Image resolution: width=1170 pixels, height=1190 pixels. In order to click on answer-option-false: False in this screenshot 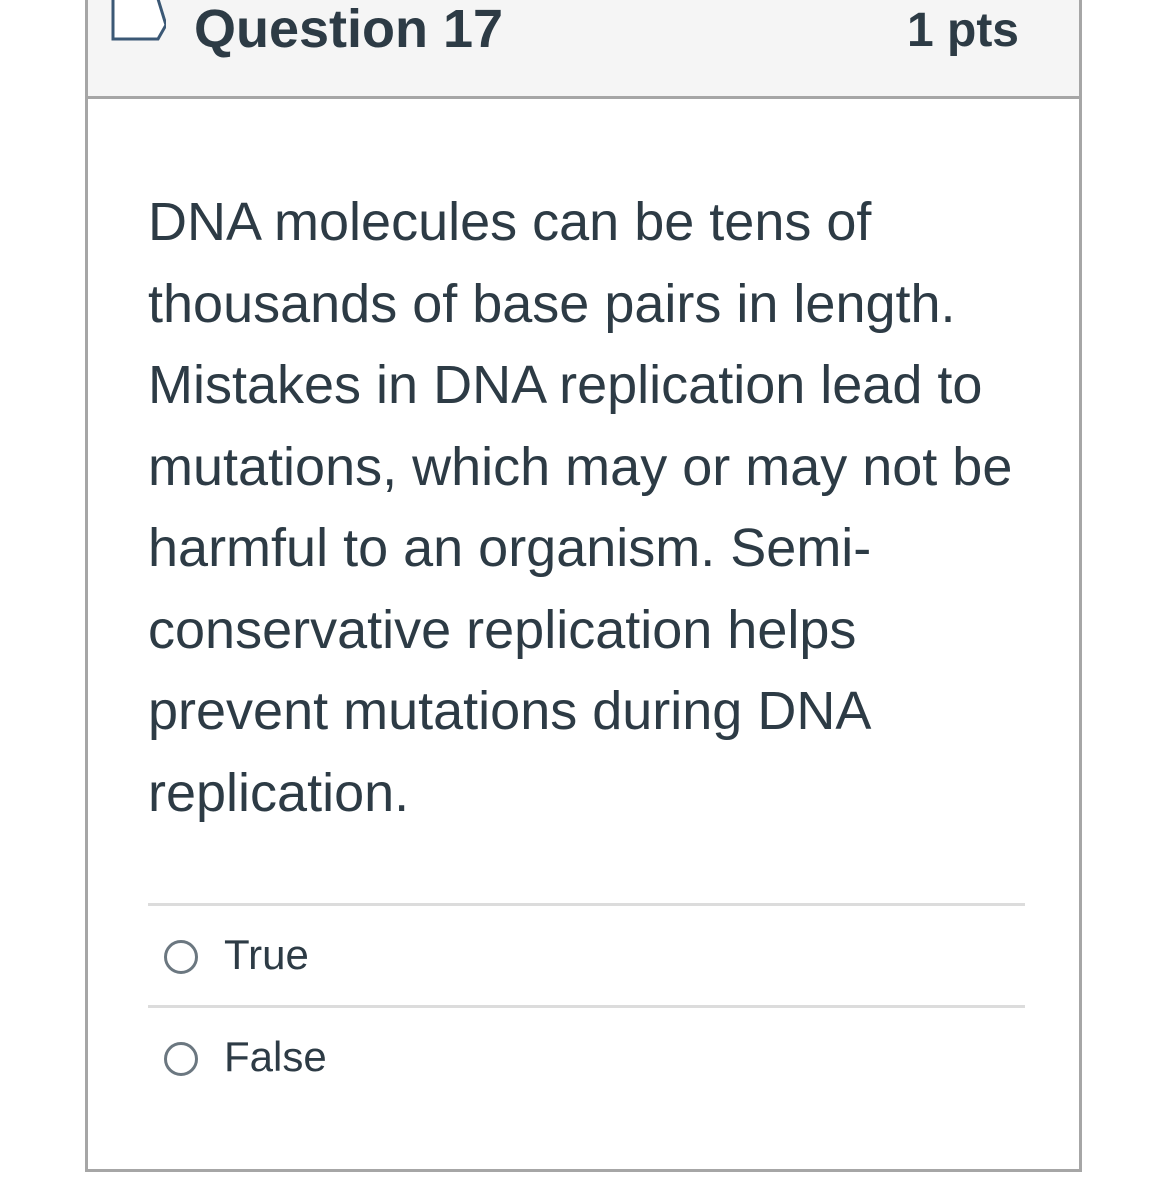, I will do `click(586, 1056)`.